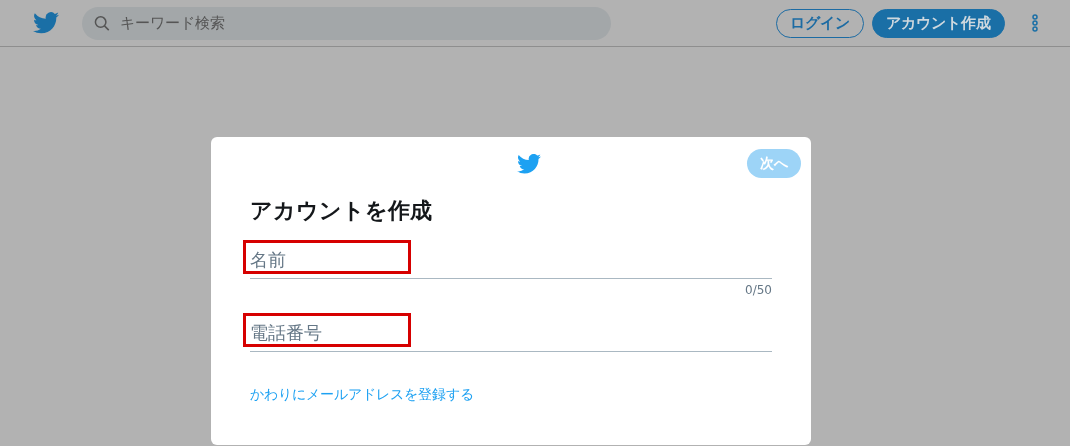  What do you see at coordinates (362, 395) in the screenshot?
I see `email-instead-link: かわりにメールアドレスを登録する` at bounding box center [362, 395].